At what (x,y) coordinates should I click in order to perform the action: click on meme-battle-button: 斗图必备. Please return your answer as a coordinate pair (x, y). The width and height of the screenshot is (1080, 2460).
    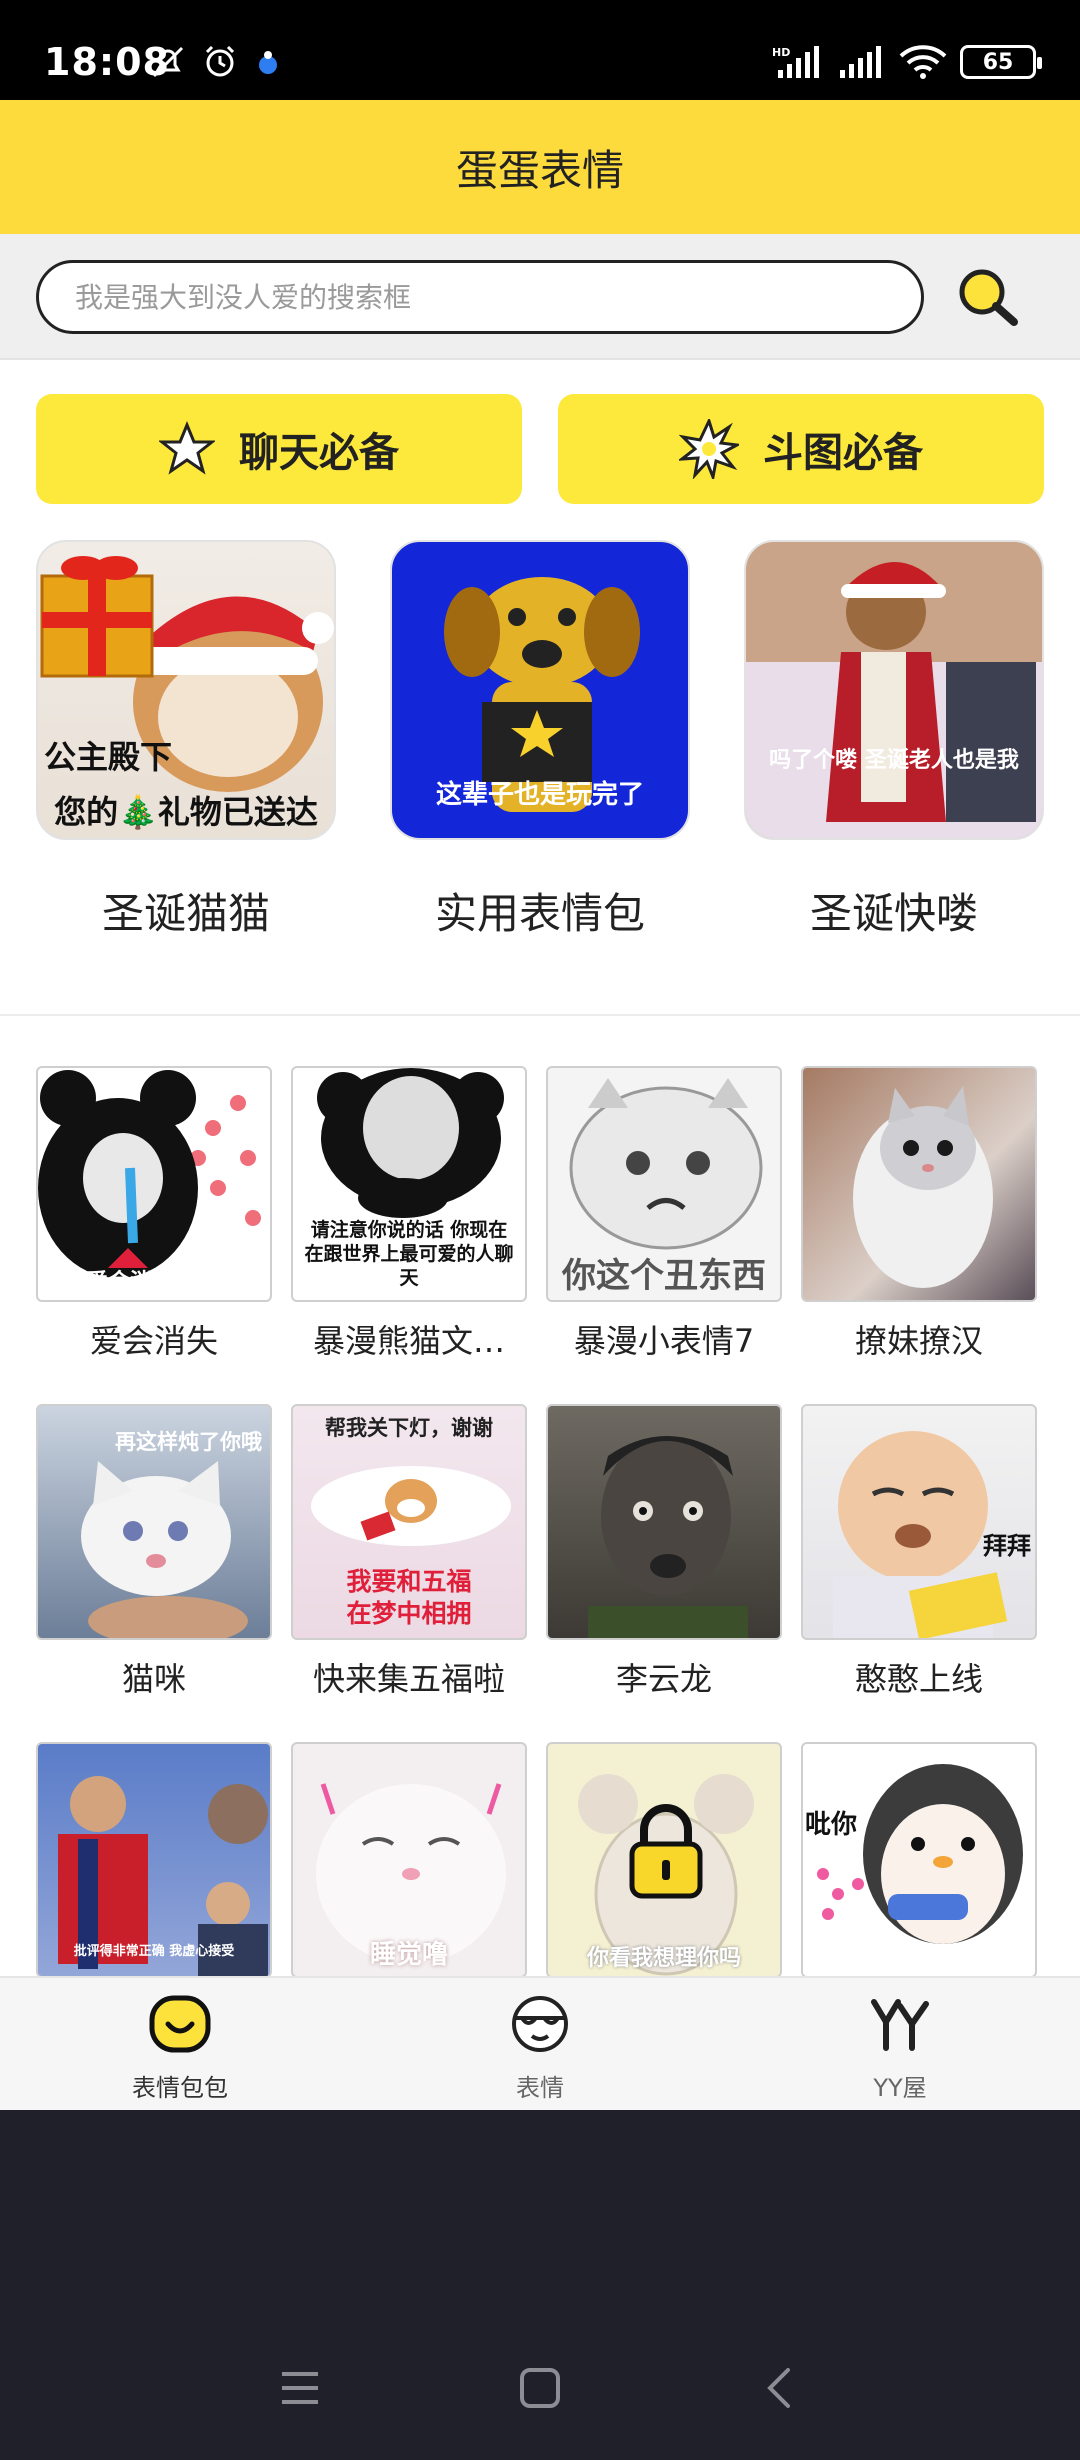
    Looking at the image, I should click on (801, 449).